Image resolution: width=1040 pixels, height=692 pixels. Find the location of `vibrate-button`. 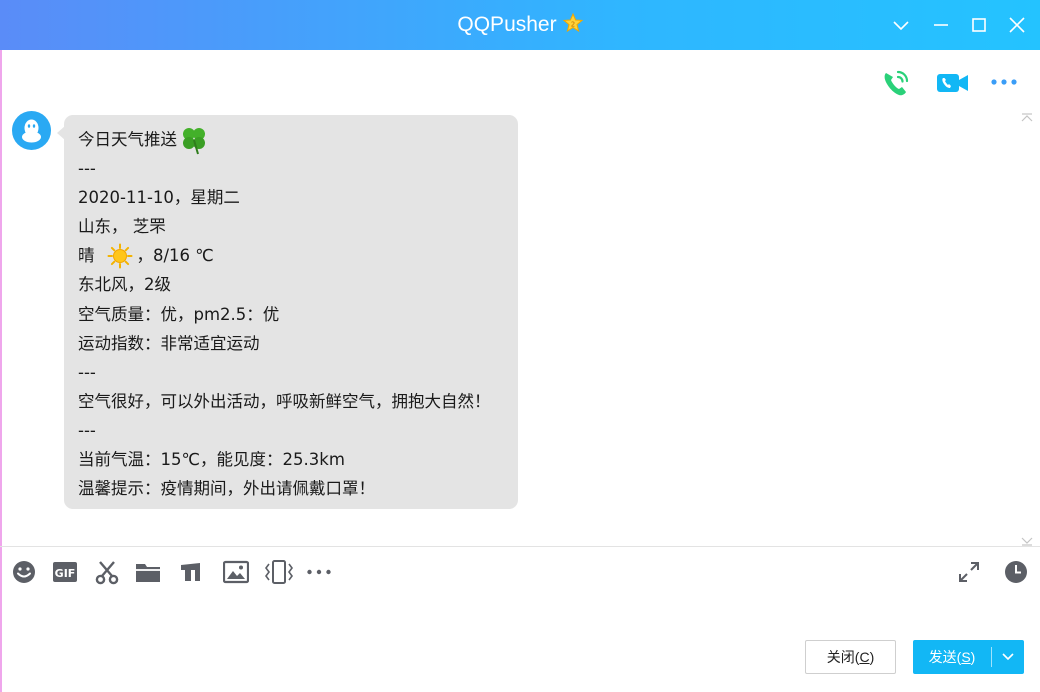

vibrate-button is located at coordinates (279, 572).